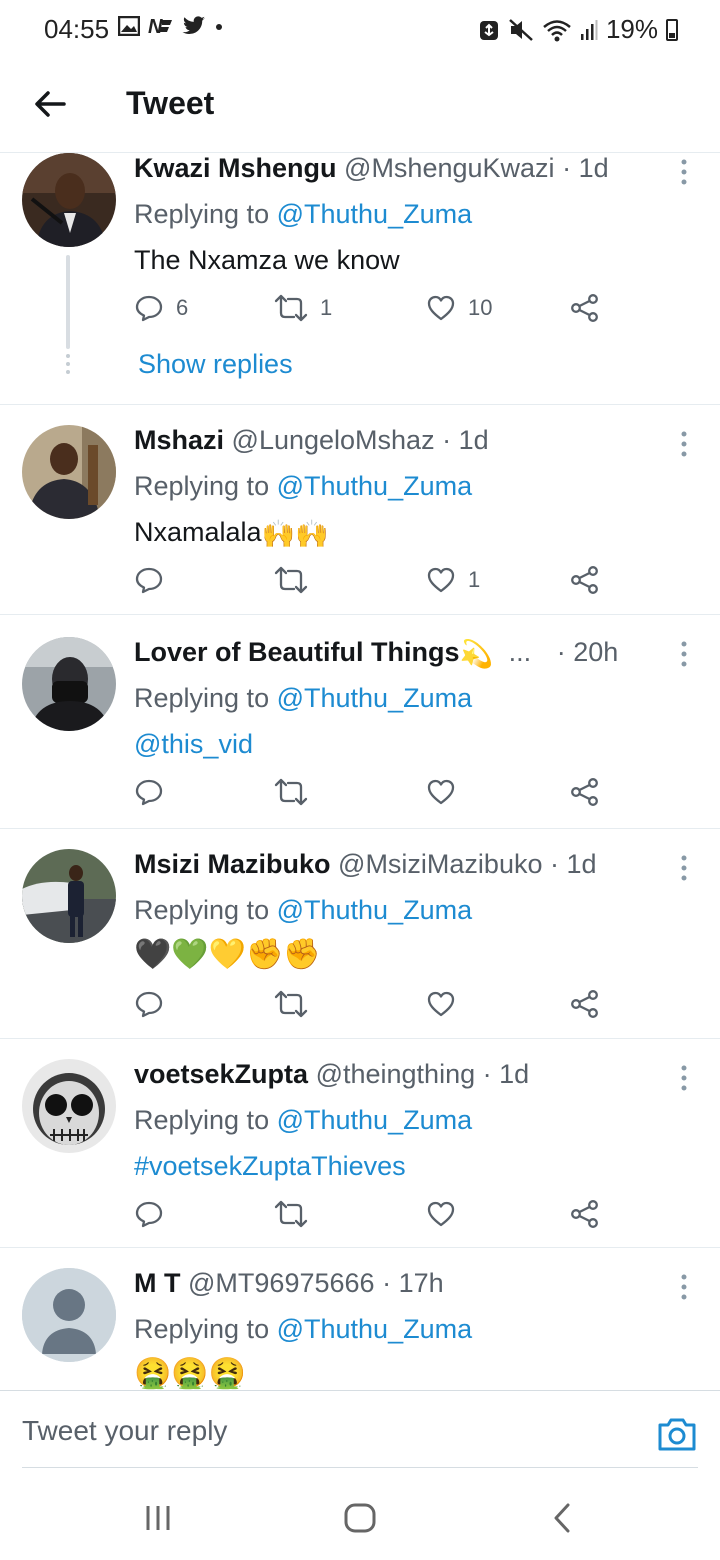 This screenshot has width=720, height=1560. Describe the element at coordinates (157, 1283) in the screenshot. I see `display-name: M T` at that location.